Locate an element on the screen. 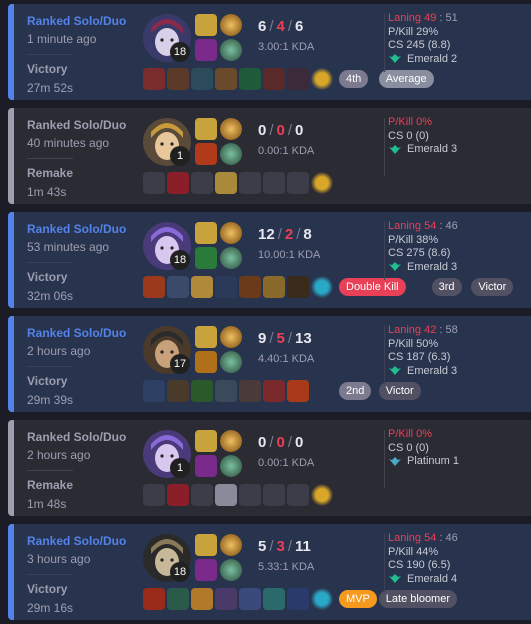 This screenshot has height=624, width=531. time-ago: 40 minutes ago is located at coordinates (68, 143).